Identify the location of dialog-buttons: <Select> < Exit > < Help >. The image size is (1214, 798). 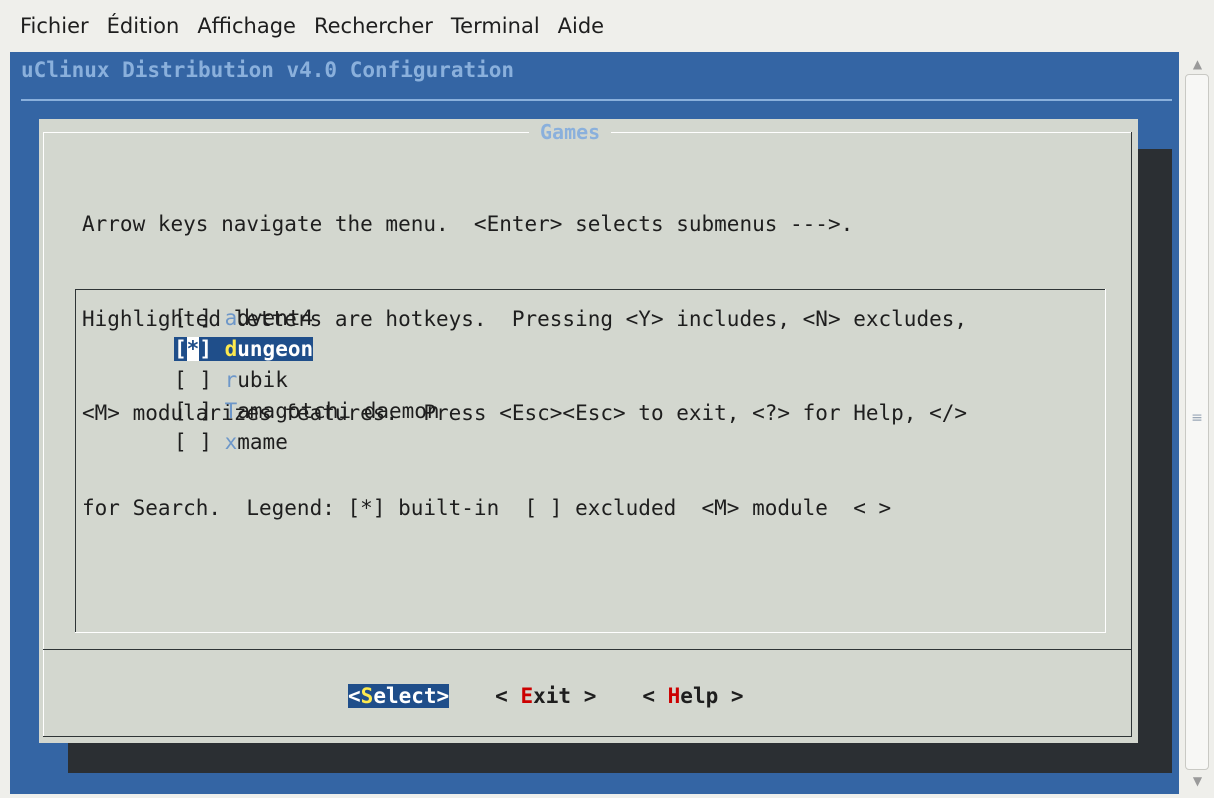
(569, 696).